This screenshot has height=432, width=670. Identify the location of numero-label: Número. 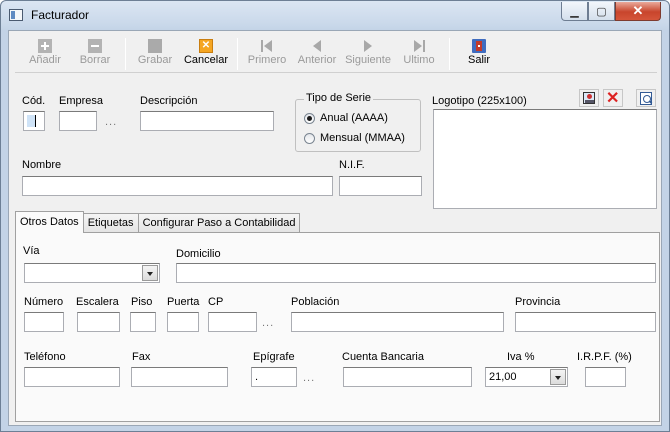
(44, 302).